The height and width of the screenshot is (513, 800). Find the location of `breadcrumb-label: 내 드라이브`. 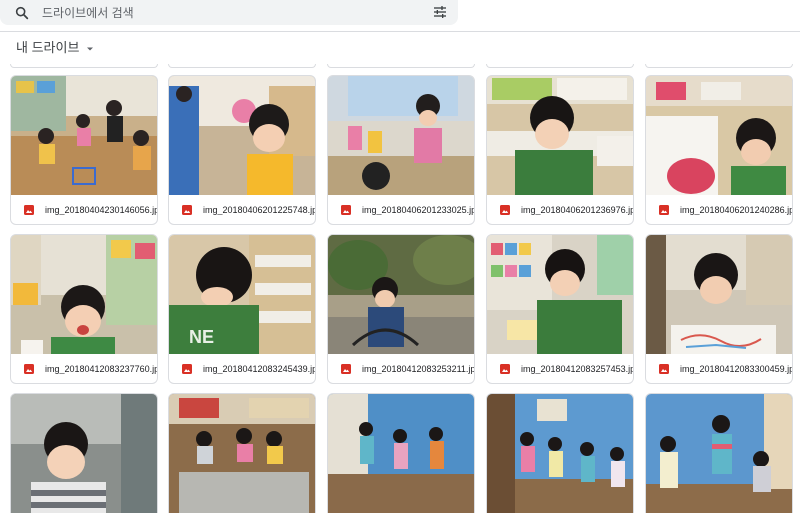

breadcrumb-label: 내 드라이브 is located at coordinates (47, 46).